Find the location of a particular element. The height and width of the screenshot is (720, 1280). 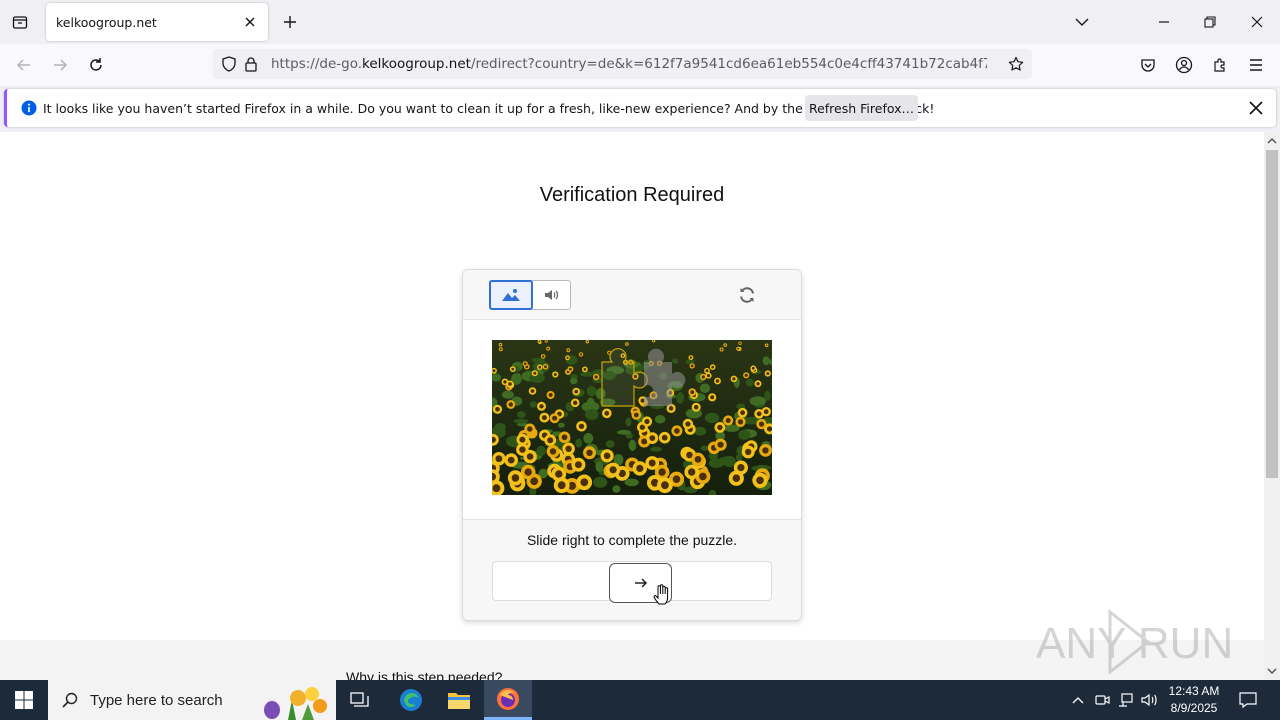

close-notification-icon is located at coordinates (1256, 108).